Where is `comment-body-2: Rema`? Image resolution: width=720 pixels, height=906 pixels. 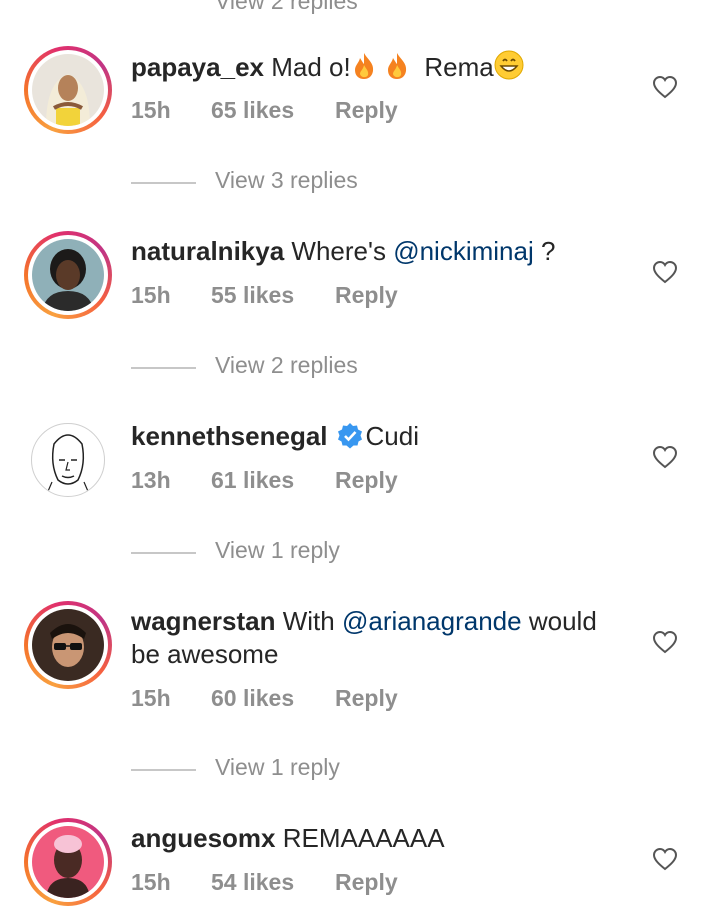 comment-body-2: Rema is located at coordinates (459, 67).